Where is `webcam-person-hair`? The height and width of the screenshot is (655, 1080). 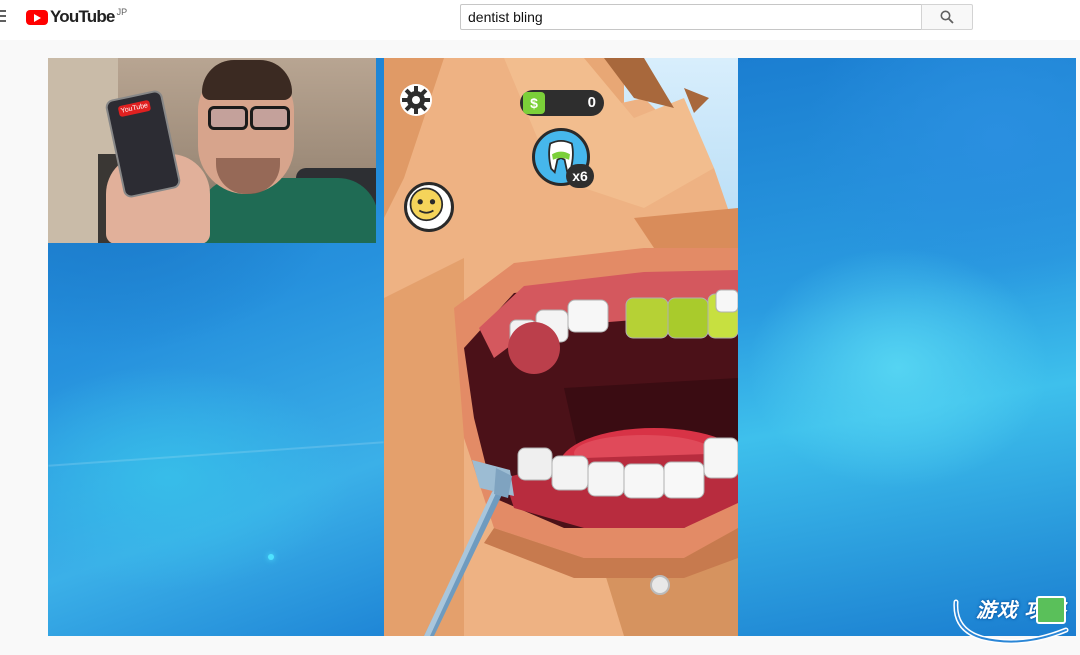 webcam-person-hair is located at coordinates (247, 80).